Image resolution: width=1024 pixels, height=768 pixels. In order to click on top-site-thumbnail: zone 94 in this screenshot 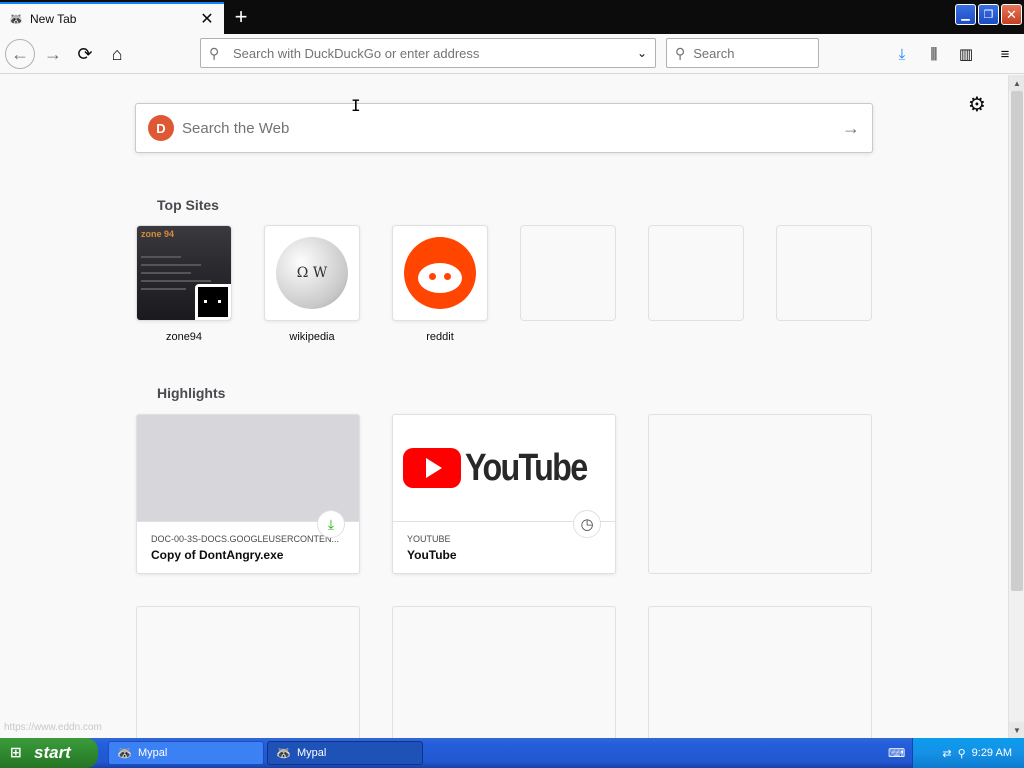, I will do `click(184, 273)`.